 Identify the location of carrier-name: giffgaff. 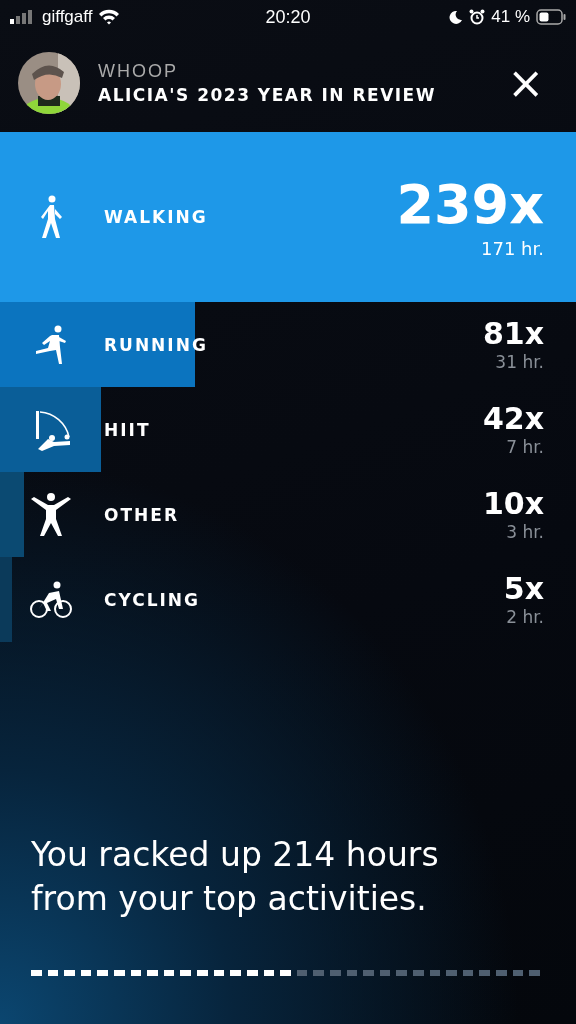
(67, 17).